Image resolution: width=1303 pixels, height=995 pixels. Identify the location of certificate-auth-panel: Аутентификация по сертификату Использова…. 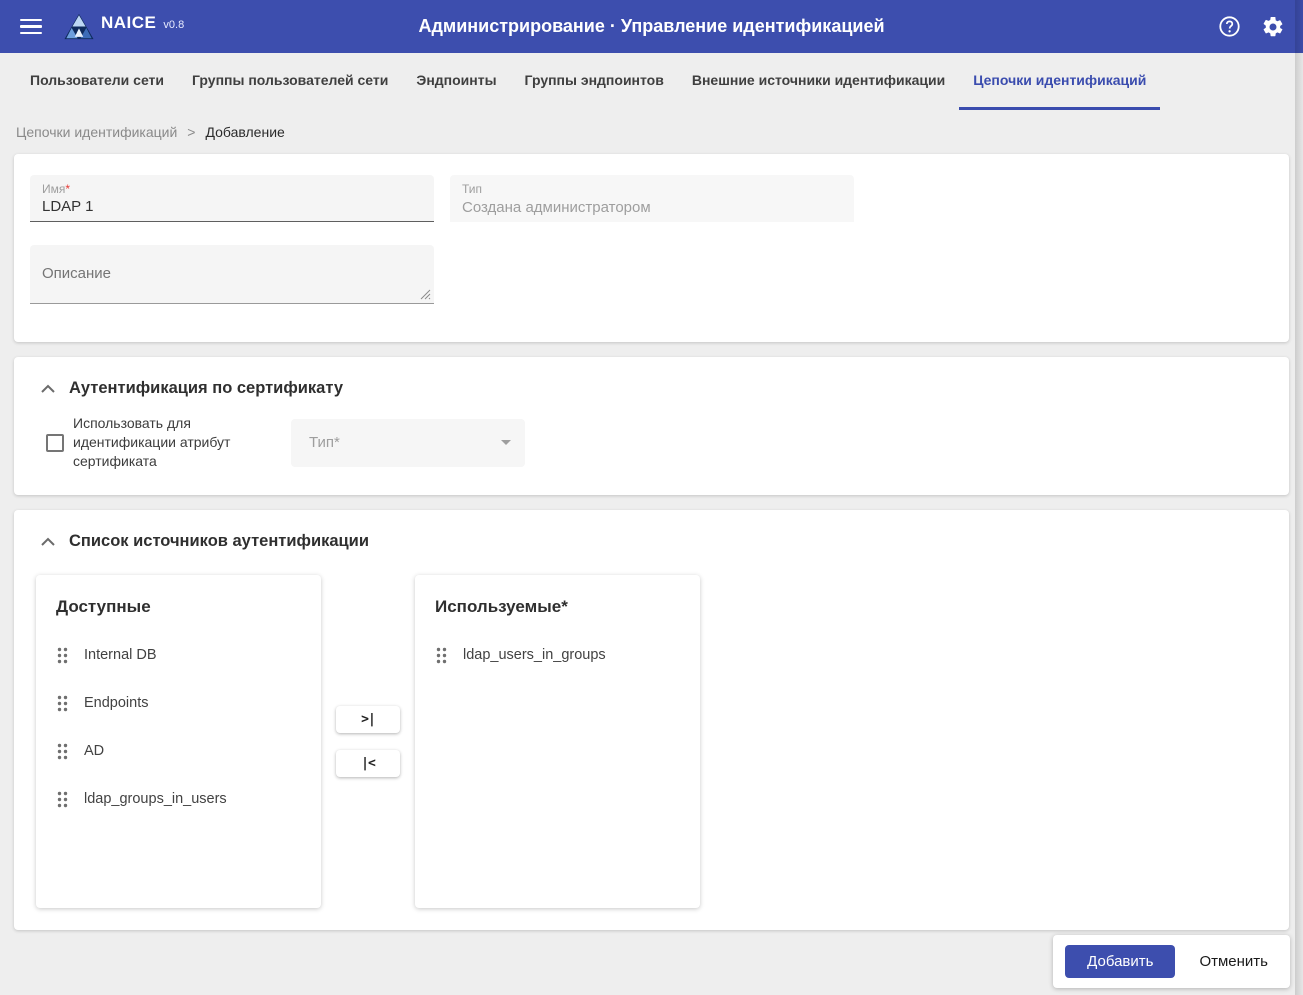
(651, 426).